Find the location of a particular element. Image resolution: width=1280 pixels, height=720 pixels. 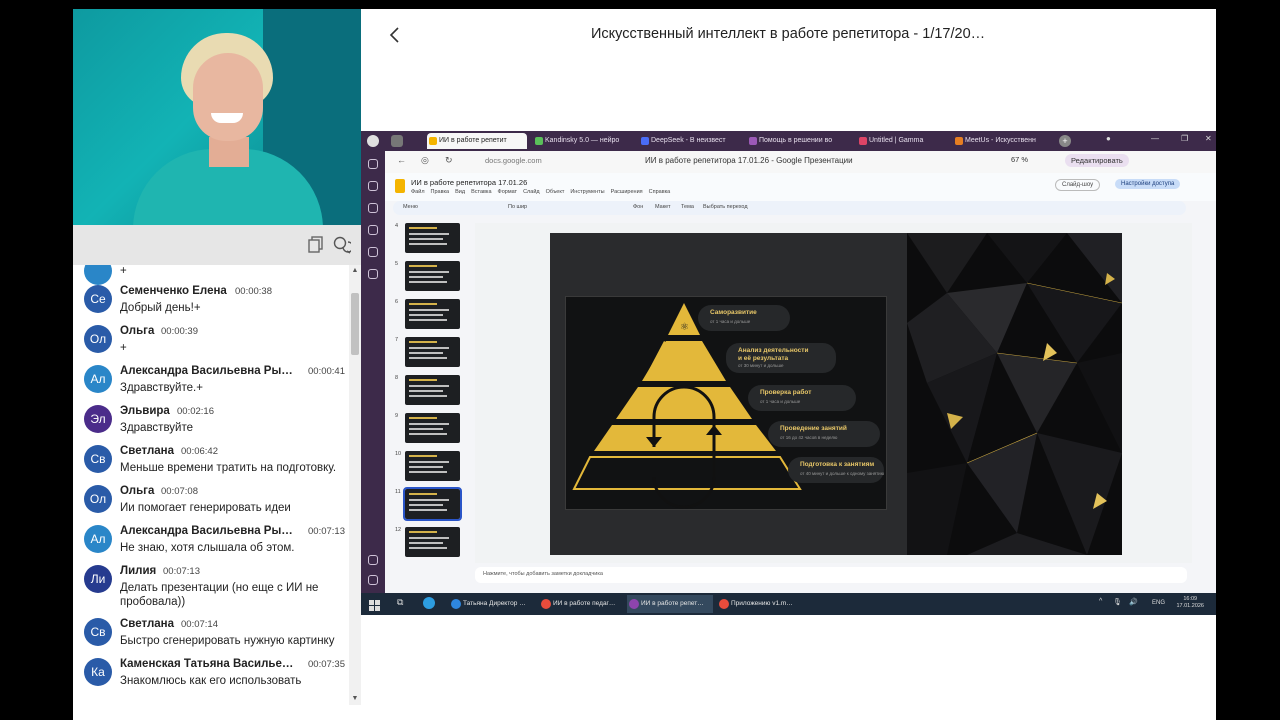

clock-date: 17.01.2026 is located at coordinates (1190, 606).